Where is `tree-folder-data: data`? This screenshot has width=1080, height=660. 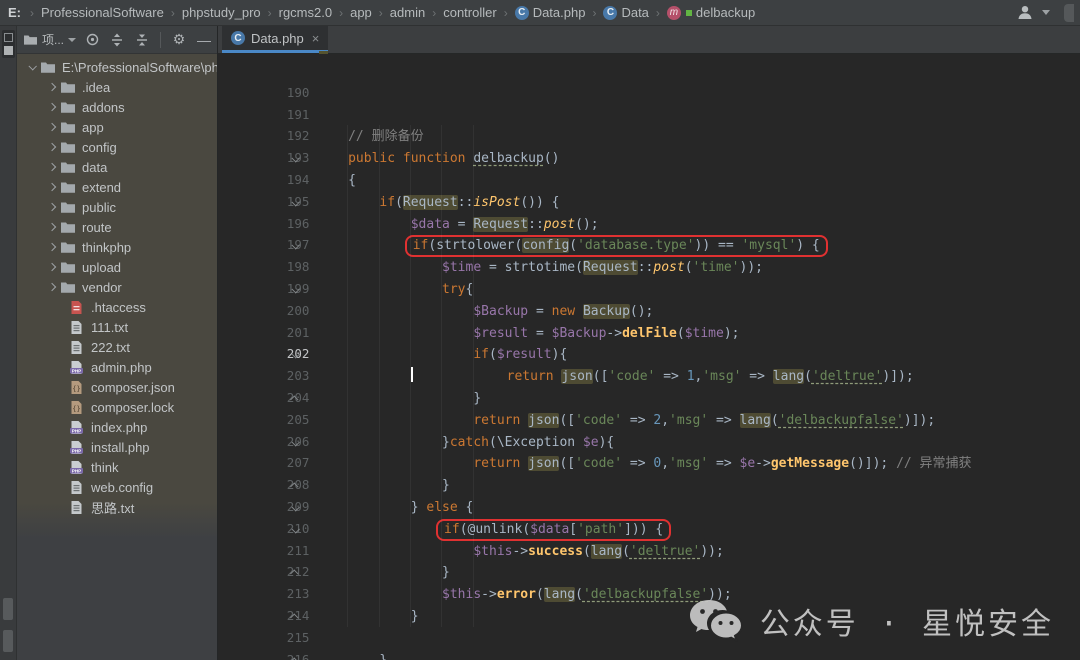 tree-folder-data: data is located at coordinates (117, 167).